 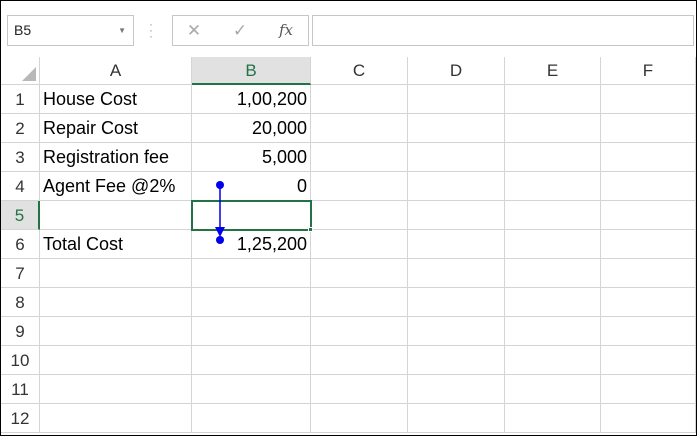 I want to click on cell-f3, so click(x=648, y=157).